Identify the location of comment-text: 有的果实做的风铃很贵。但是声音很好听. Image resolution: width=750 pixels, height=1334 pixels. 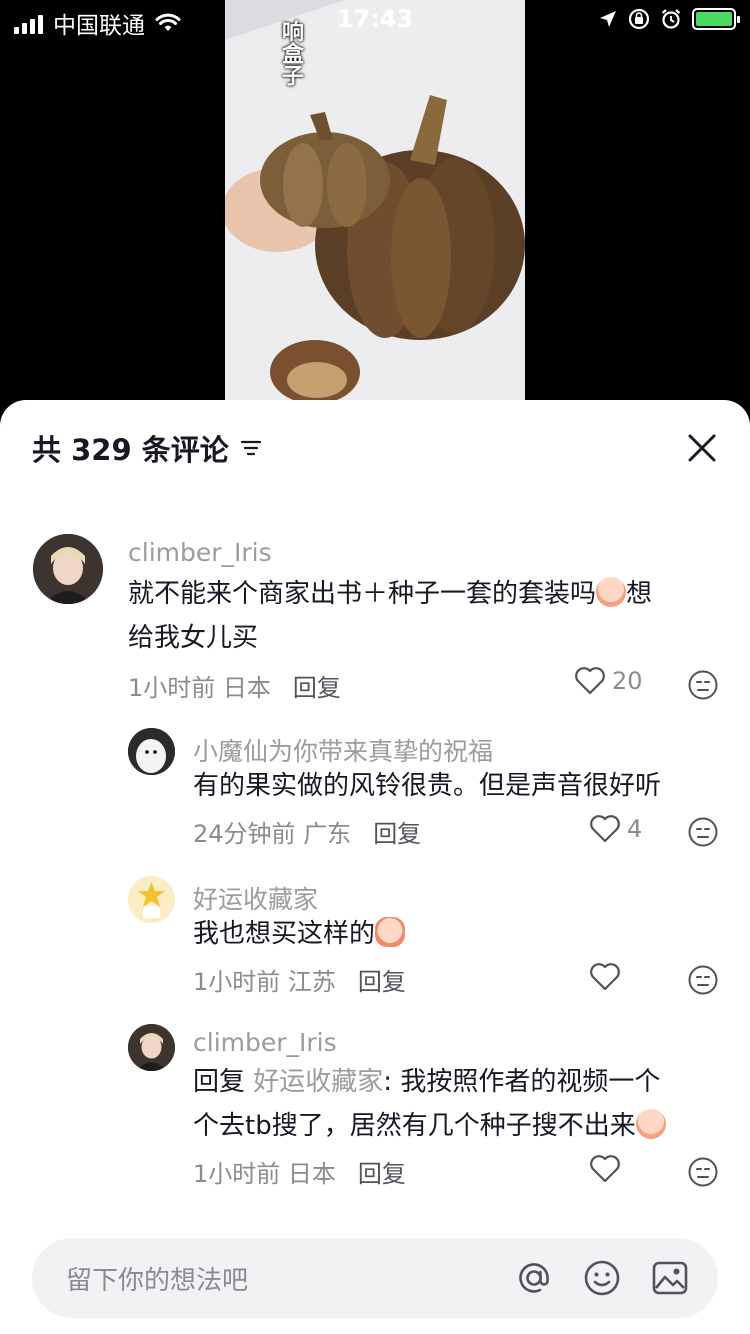
(427, 786).